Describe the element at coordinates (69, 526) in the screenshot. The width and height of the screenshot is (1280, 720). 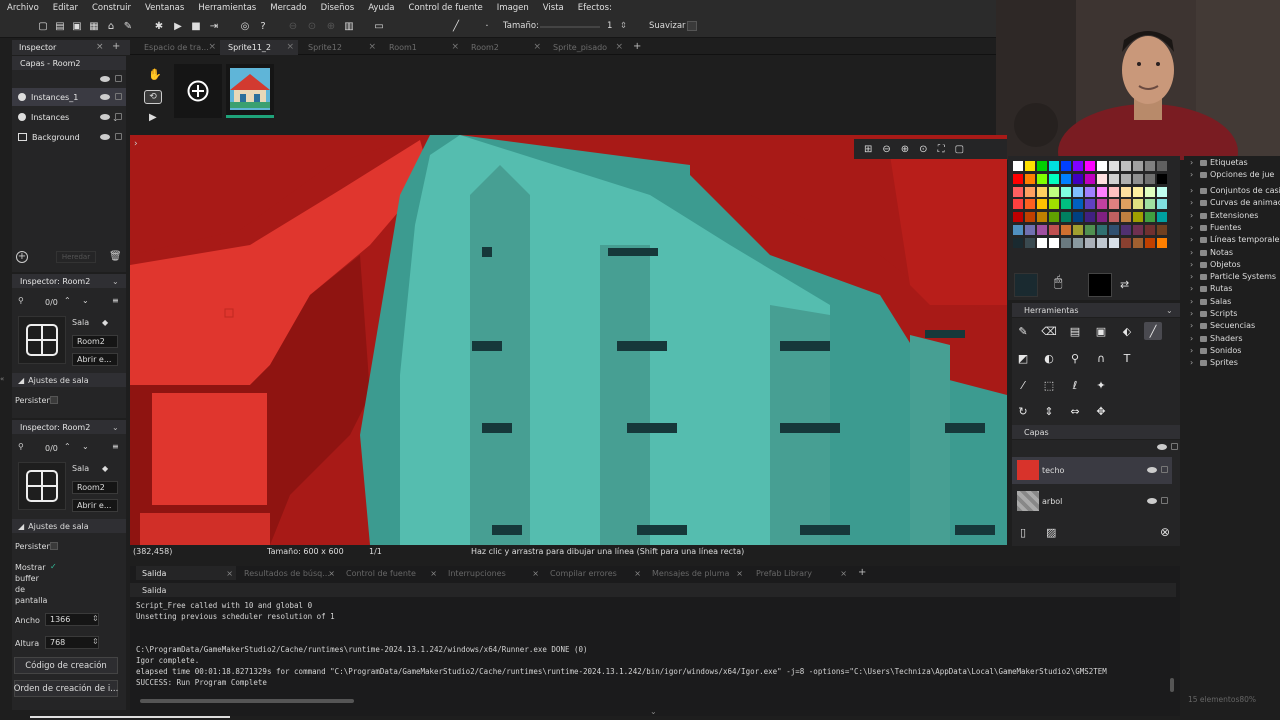
I see `room-settings-section: ◢ Ajustes de sala` at that location.